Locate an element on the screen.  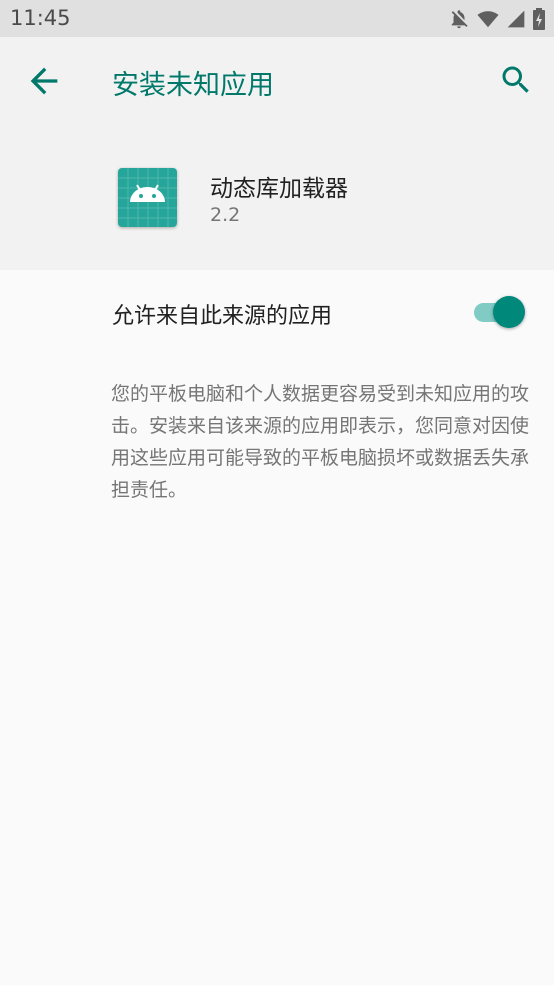
signal-icon is located at coordinates (516, 19).